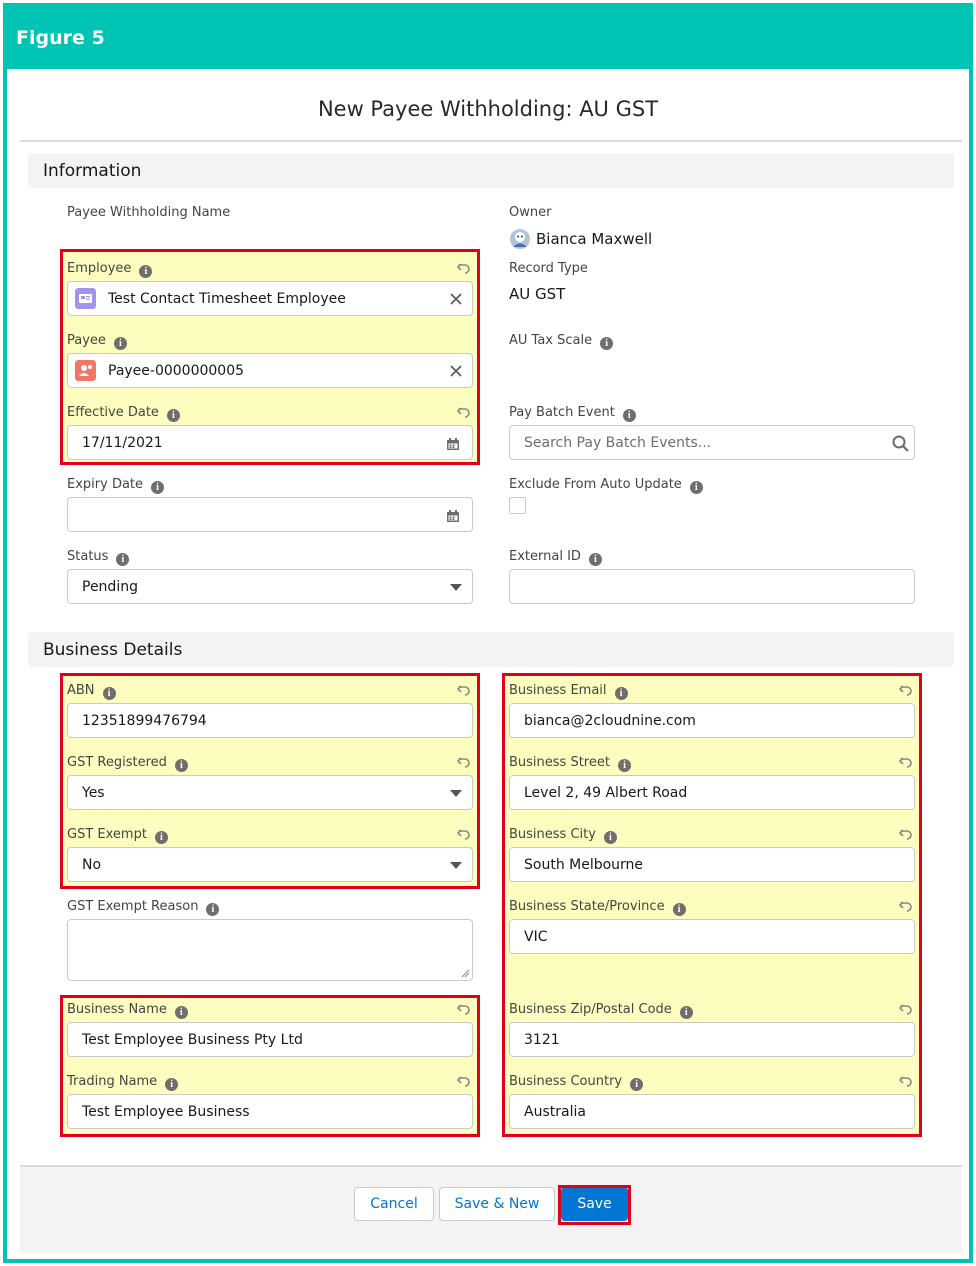 This screenshot has width=976, height=1266. I want to click on caret-down-icon, so click(456, 587).